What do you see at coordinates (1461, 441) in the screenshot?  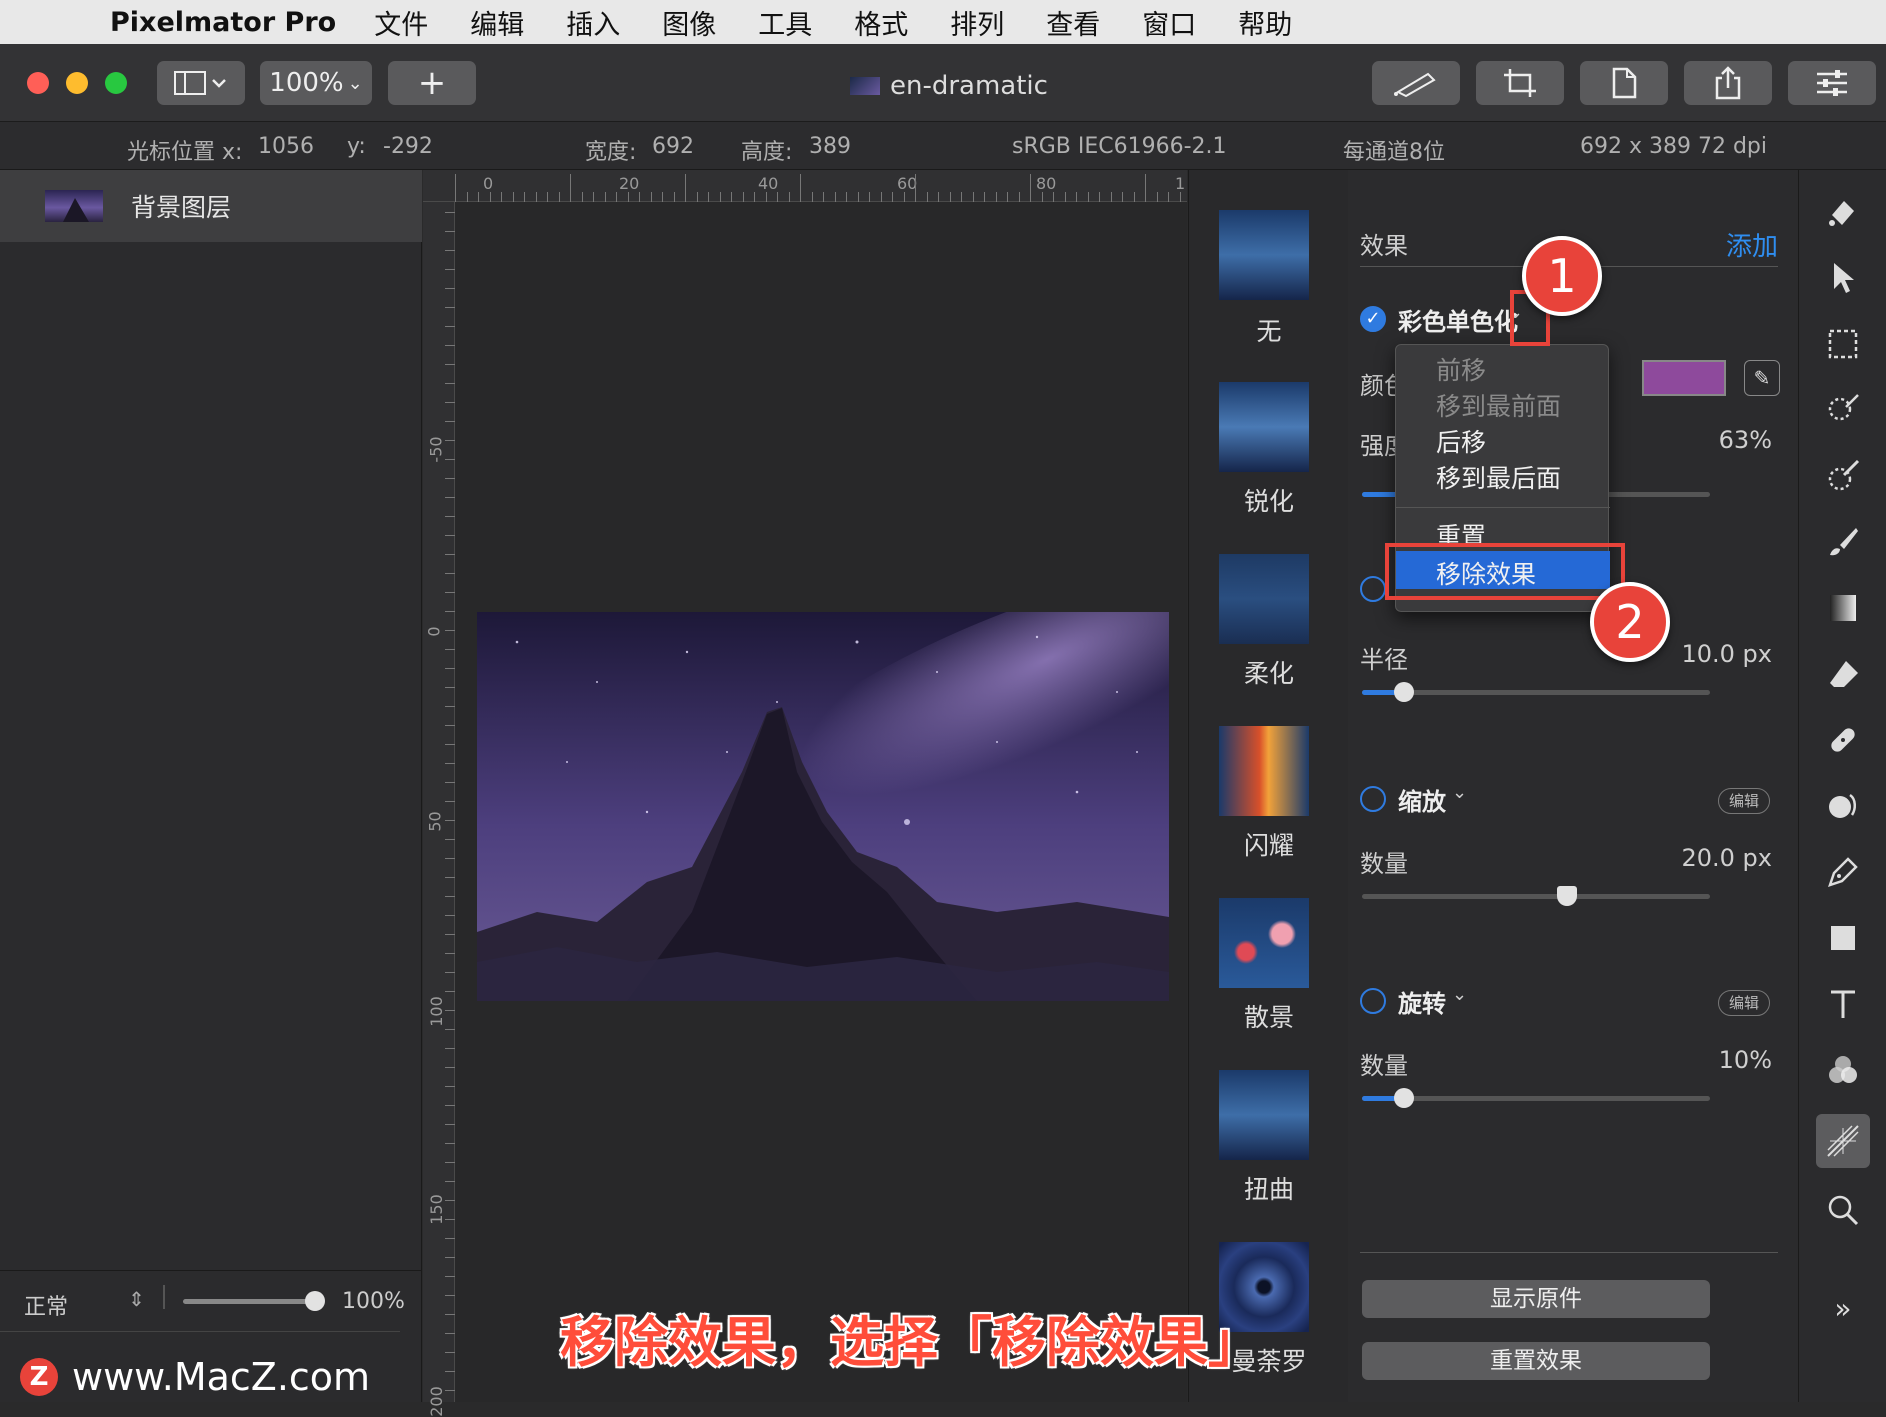 I see `menu-item-move-backward: 后移` at bounding box center [1461, 441].